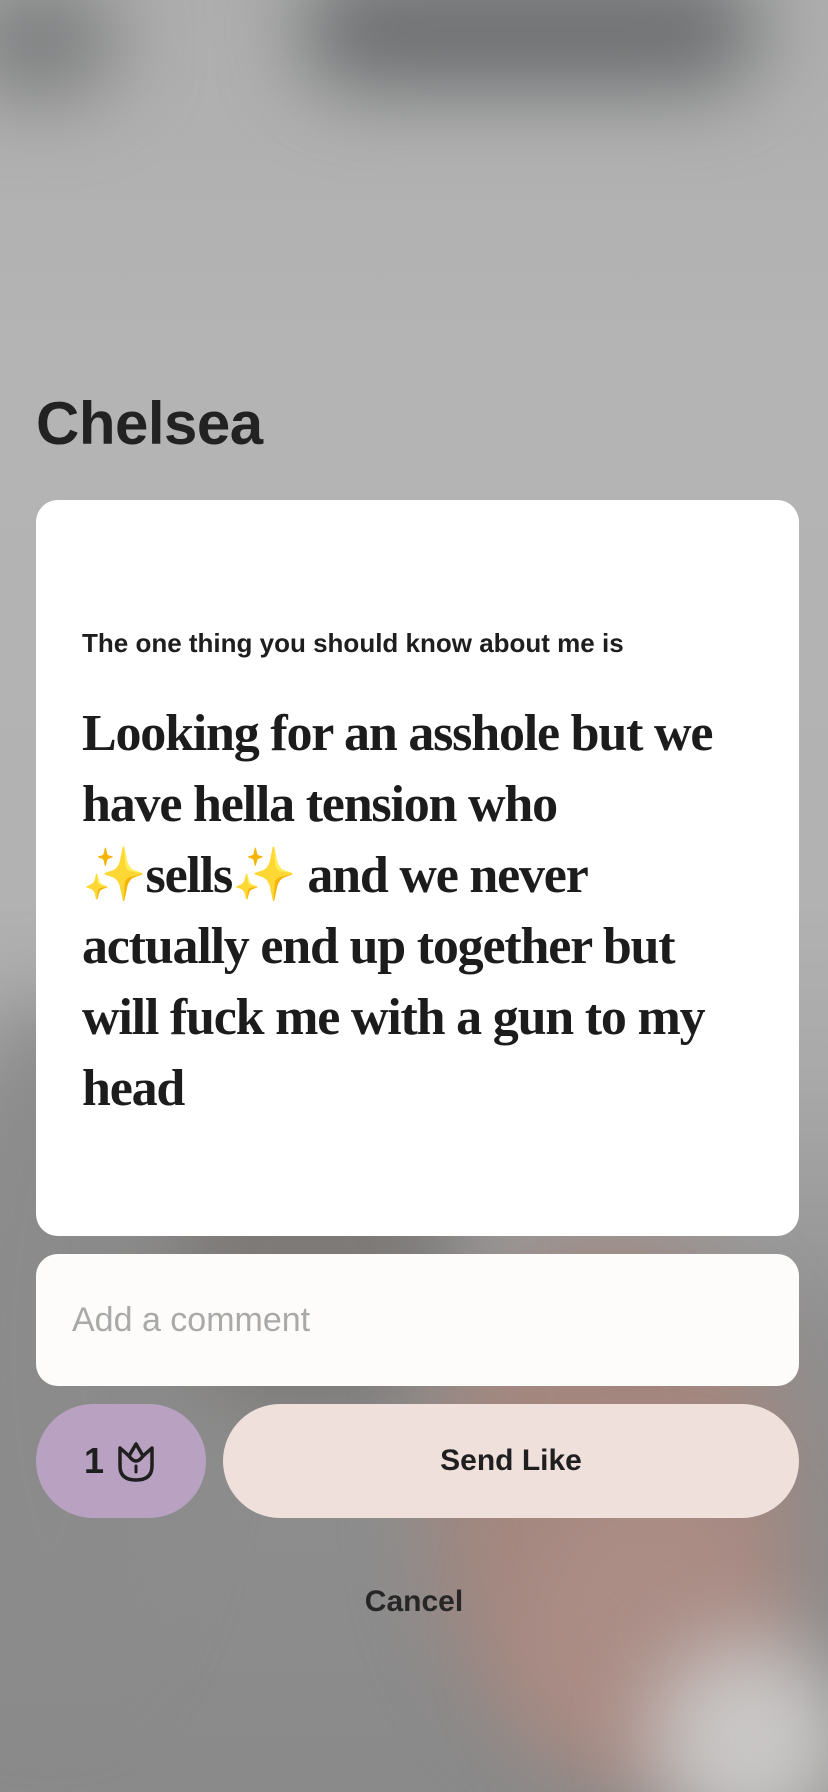 The width and height of the screenshot is (828, 1792). I want to click on comment-input, so click(417, 1320).